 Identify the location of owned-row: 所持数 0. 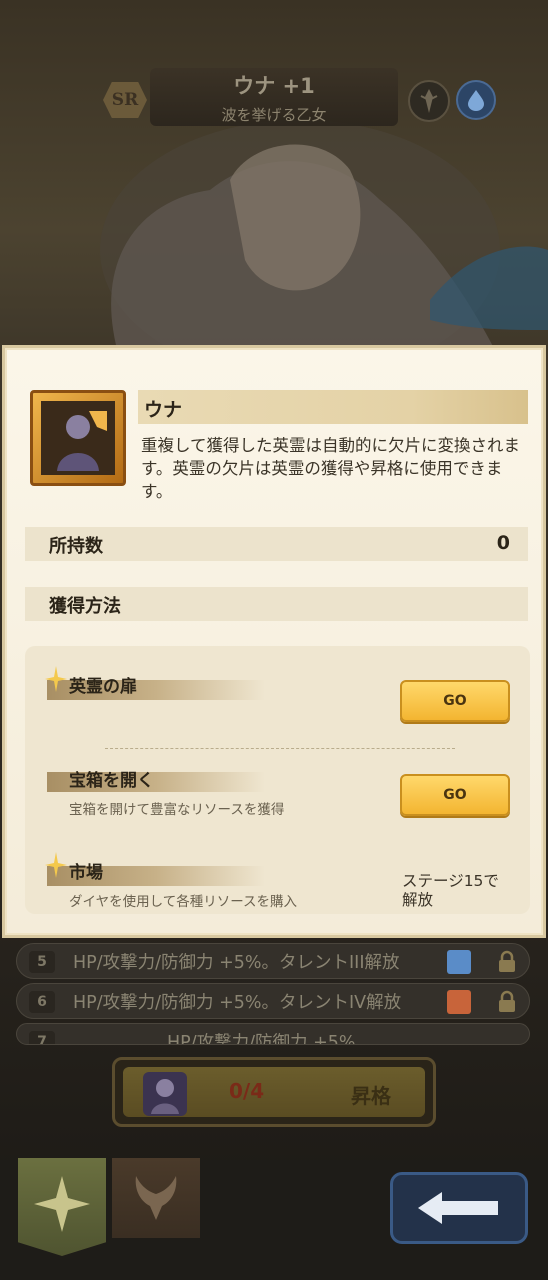
(276, 544).